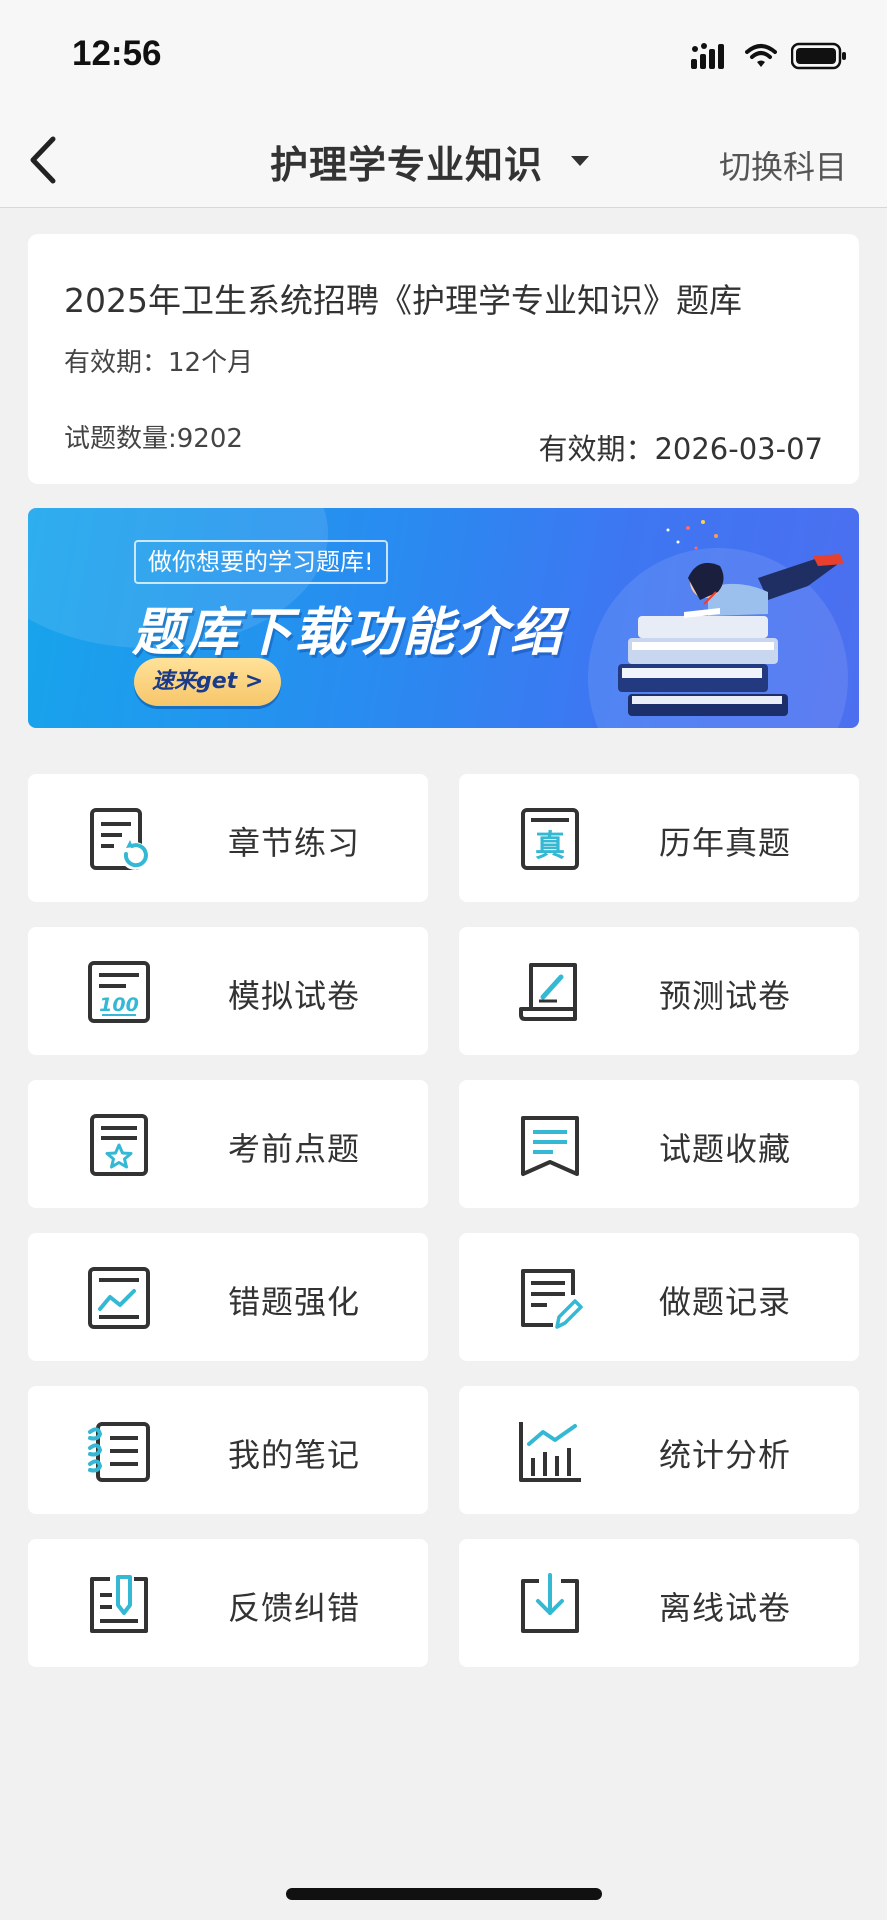  I want to click on menu-key-points: 考前点题, so click(228, 1144).